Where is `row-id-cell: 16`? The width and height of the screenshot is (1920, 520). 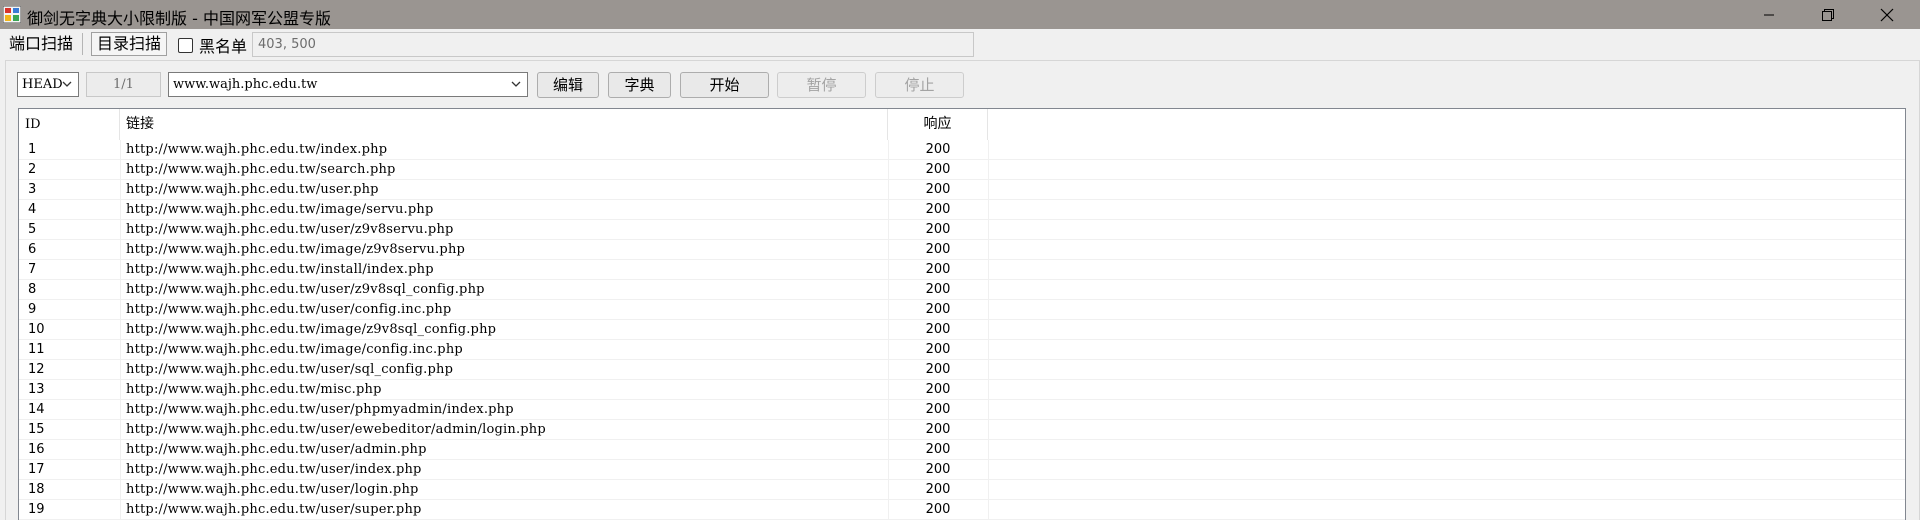
row-id-cell: 16 is located at coordinates (36, 449).